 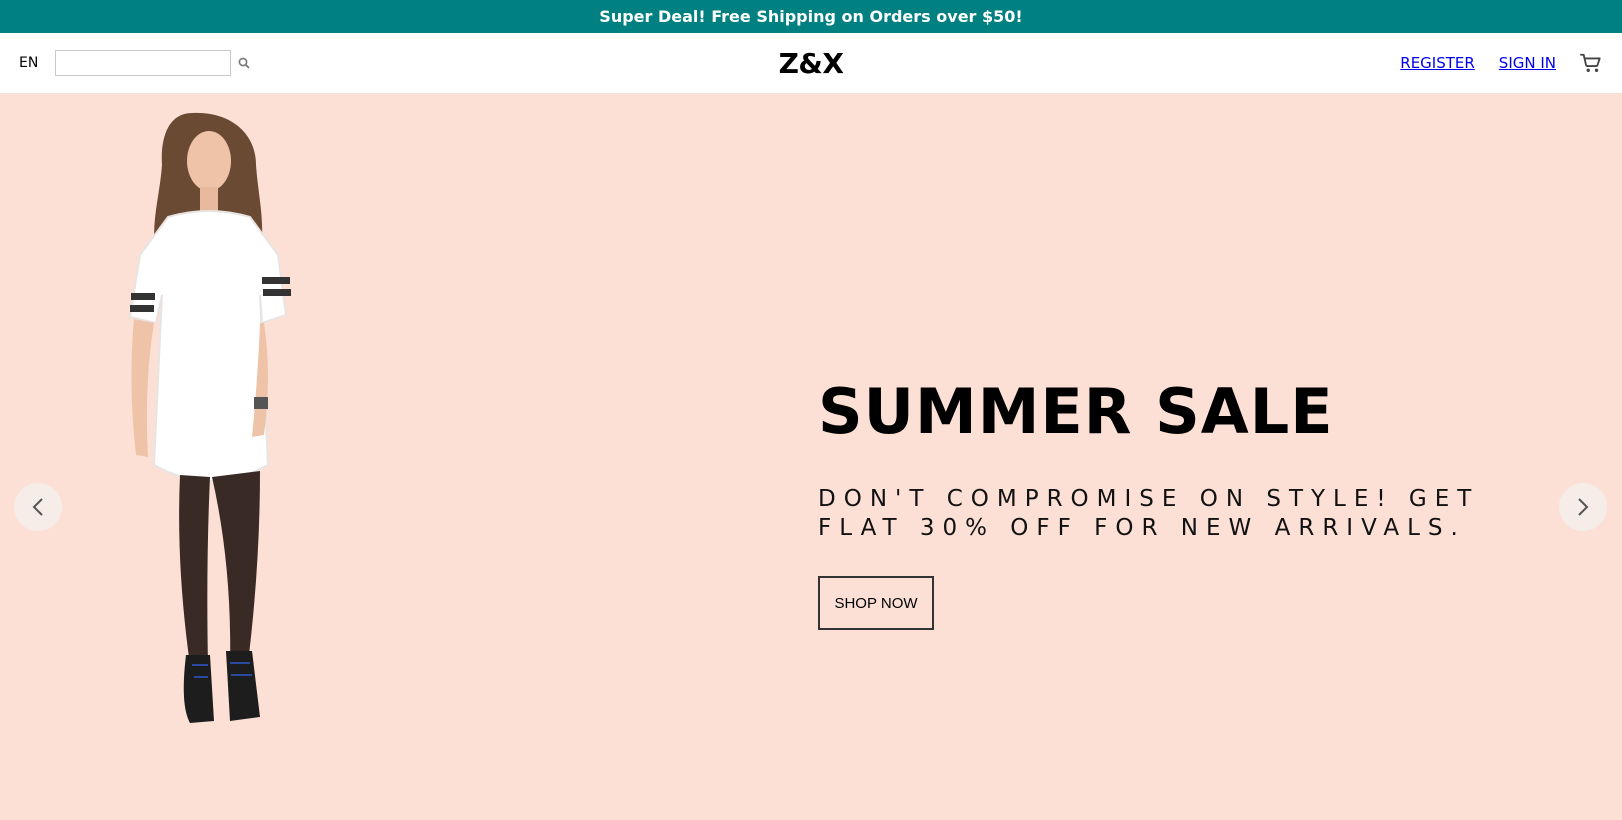 What do you see at coordinates (1527, 63) in the screenshot?
I see `sign-in-link: SIGN IN` at bounding box center [1527, 63].